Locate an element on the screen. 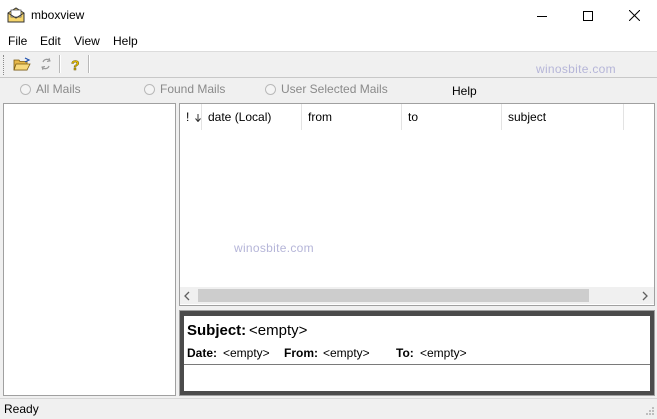 This screenshot has height=419, width=657. menu-help: Help is located at coordinates (125, 41).